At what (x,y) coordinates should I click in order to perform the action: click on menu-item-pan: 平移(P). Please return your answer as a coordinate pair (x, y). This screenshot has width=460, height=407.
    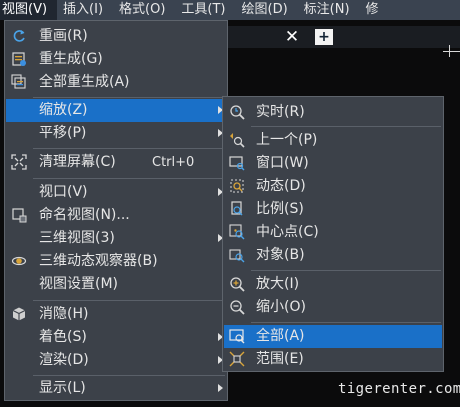
    Looking at the image, I should click on (116, 133).